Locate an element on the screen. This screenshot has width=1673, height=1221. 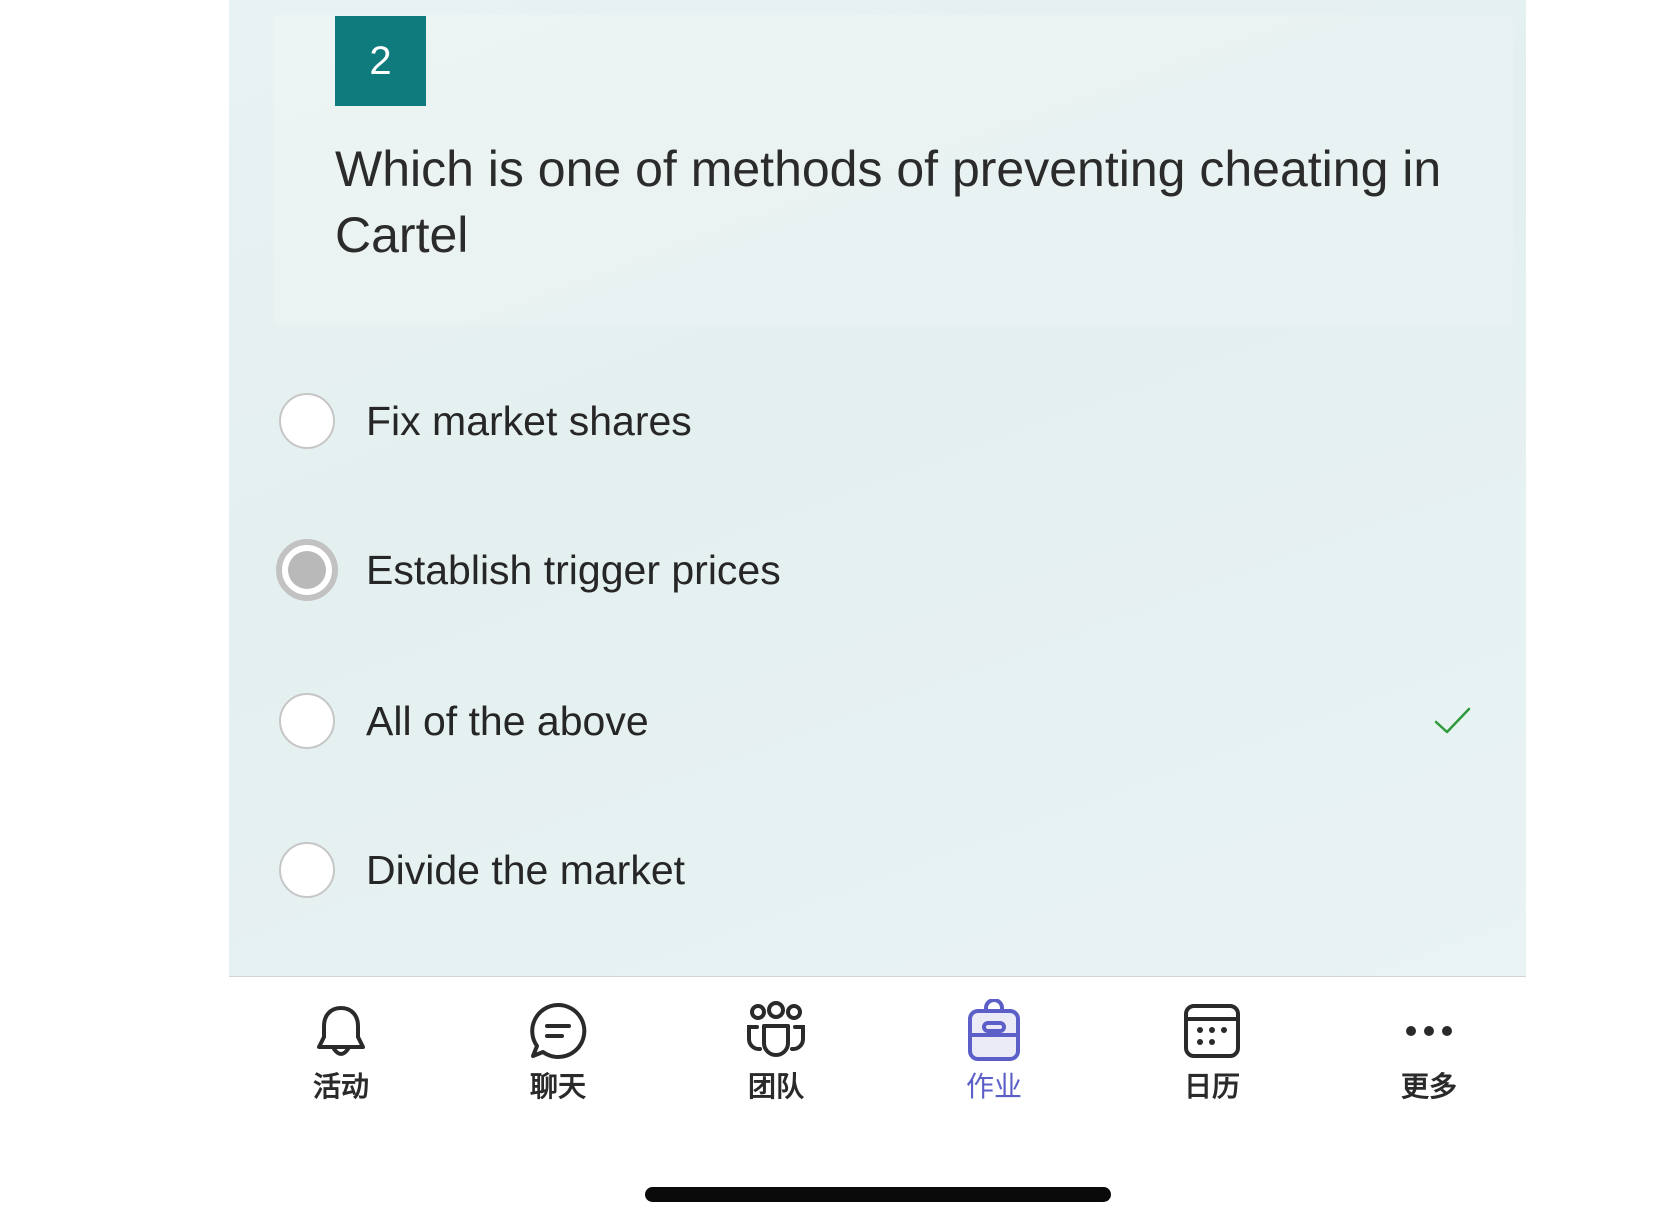
tab-more: 更多 is located at coordinates (1429, 1052).